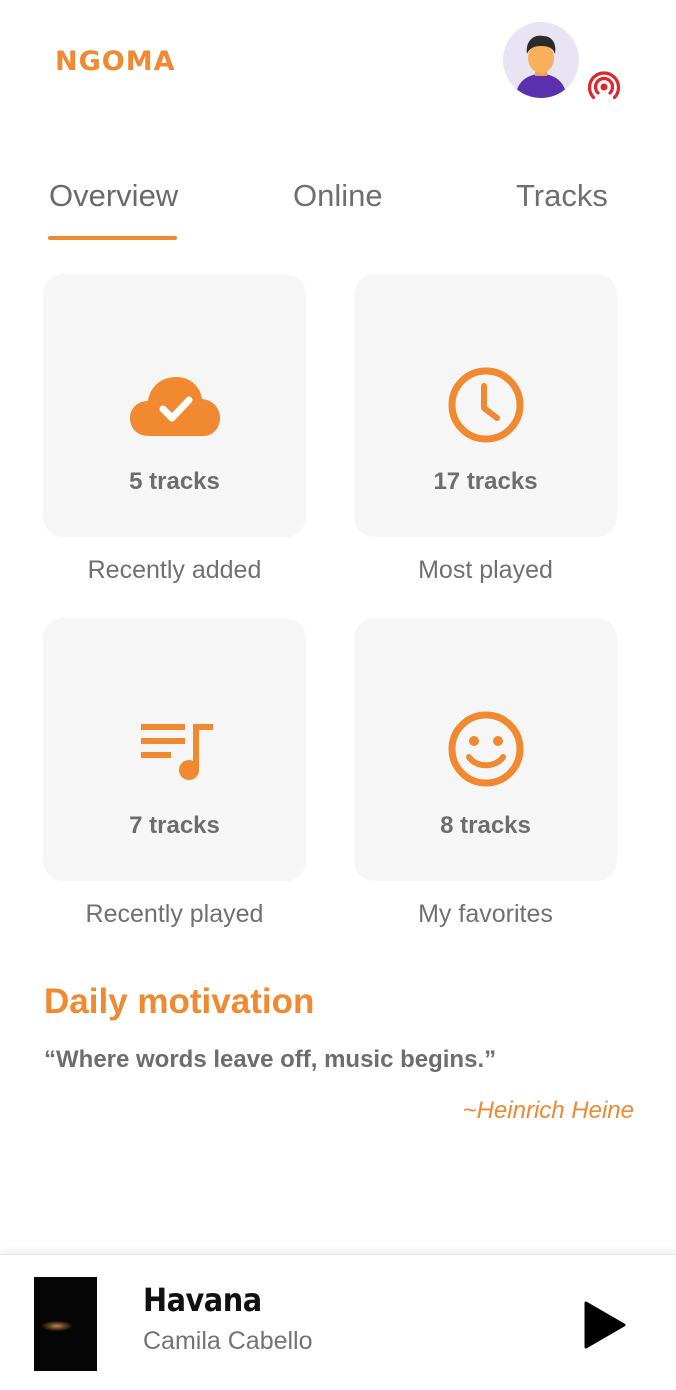  I want to click on clock-icon, so click(486, 406).